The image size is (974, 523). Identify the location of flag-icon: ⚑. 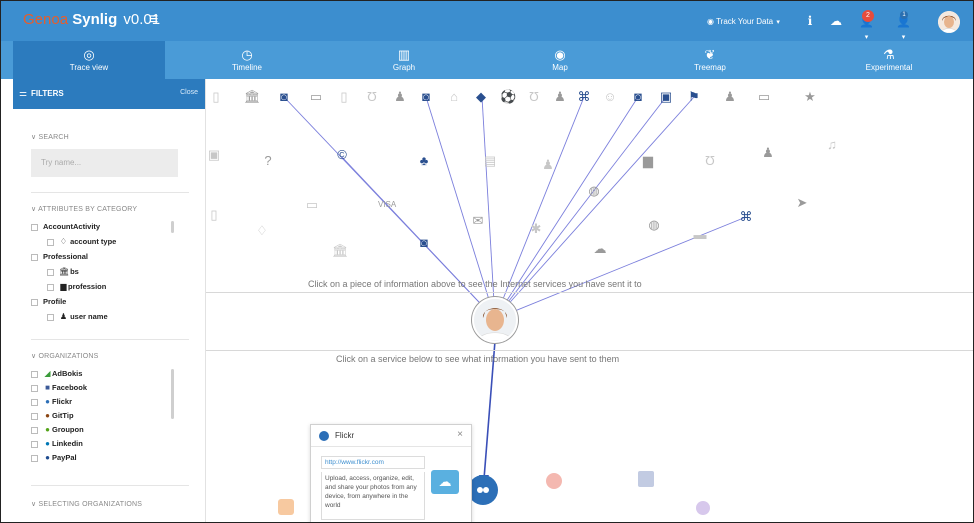
(694, 97).